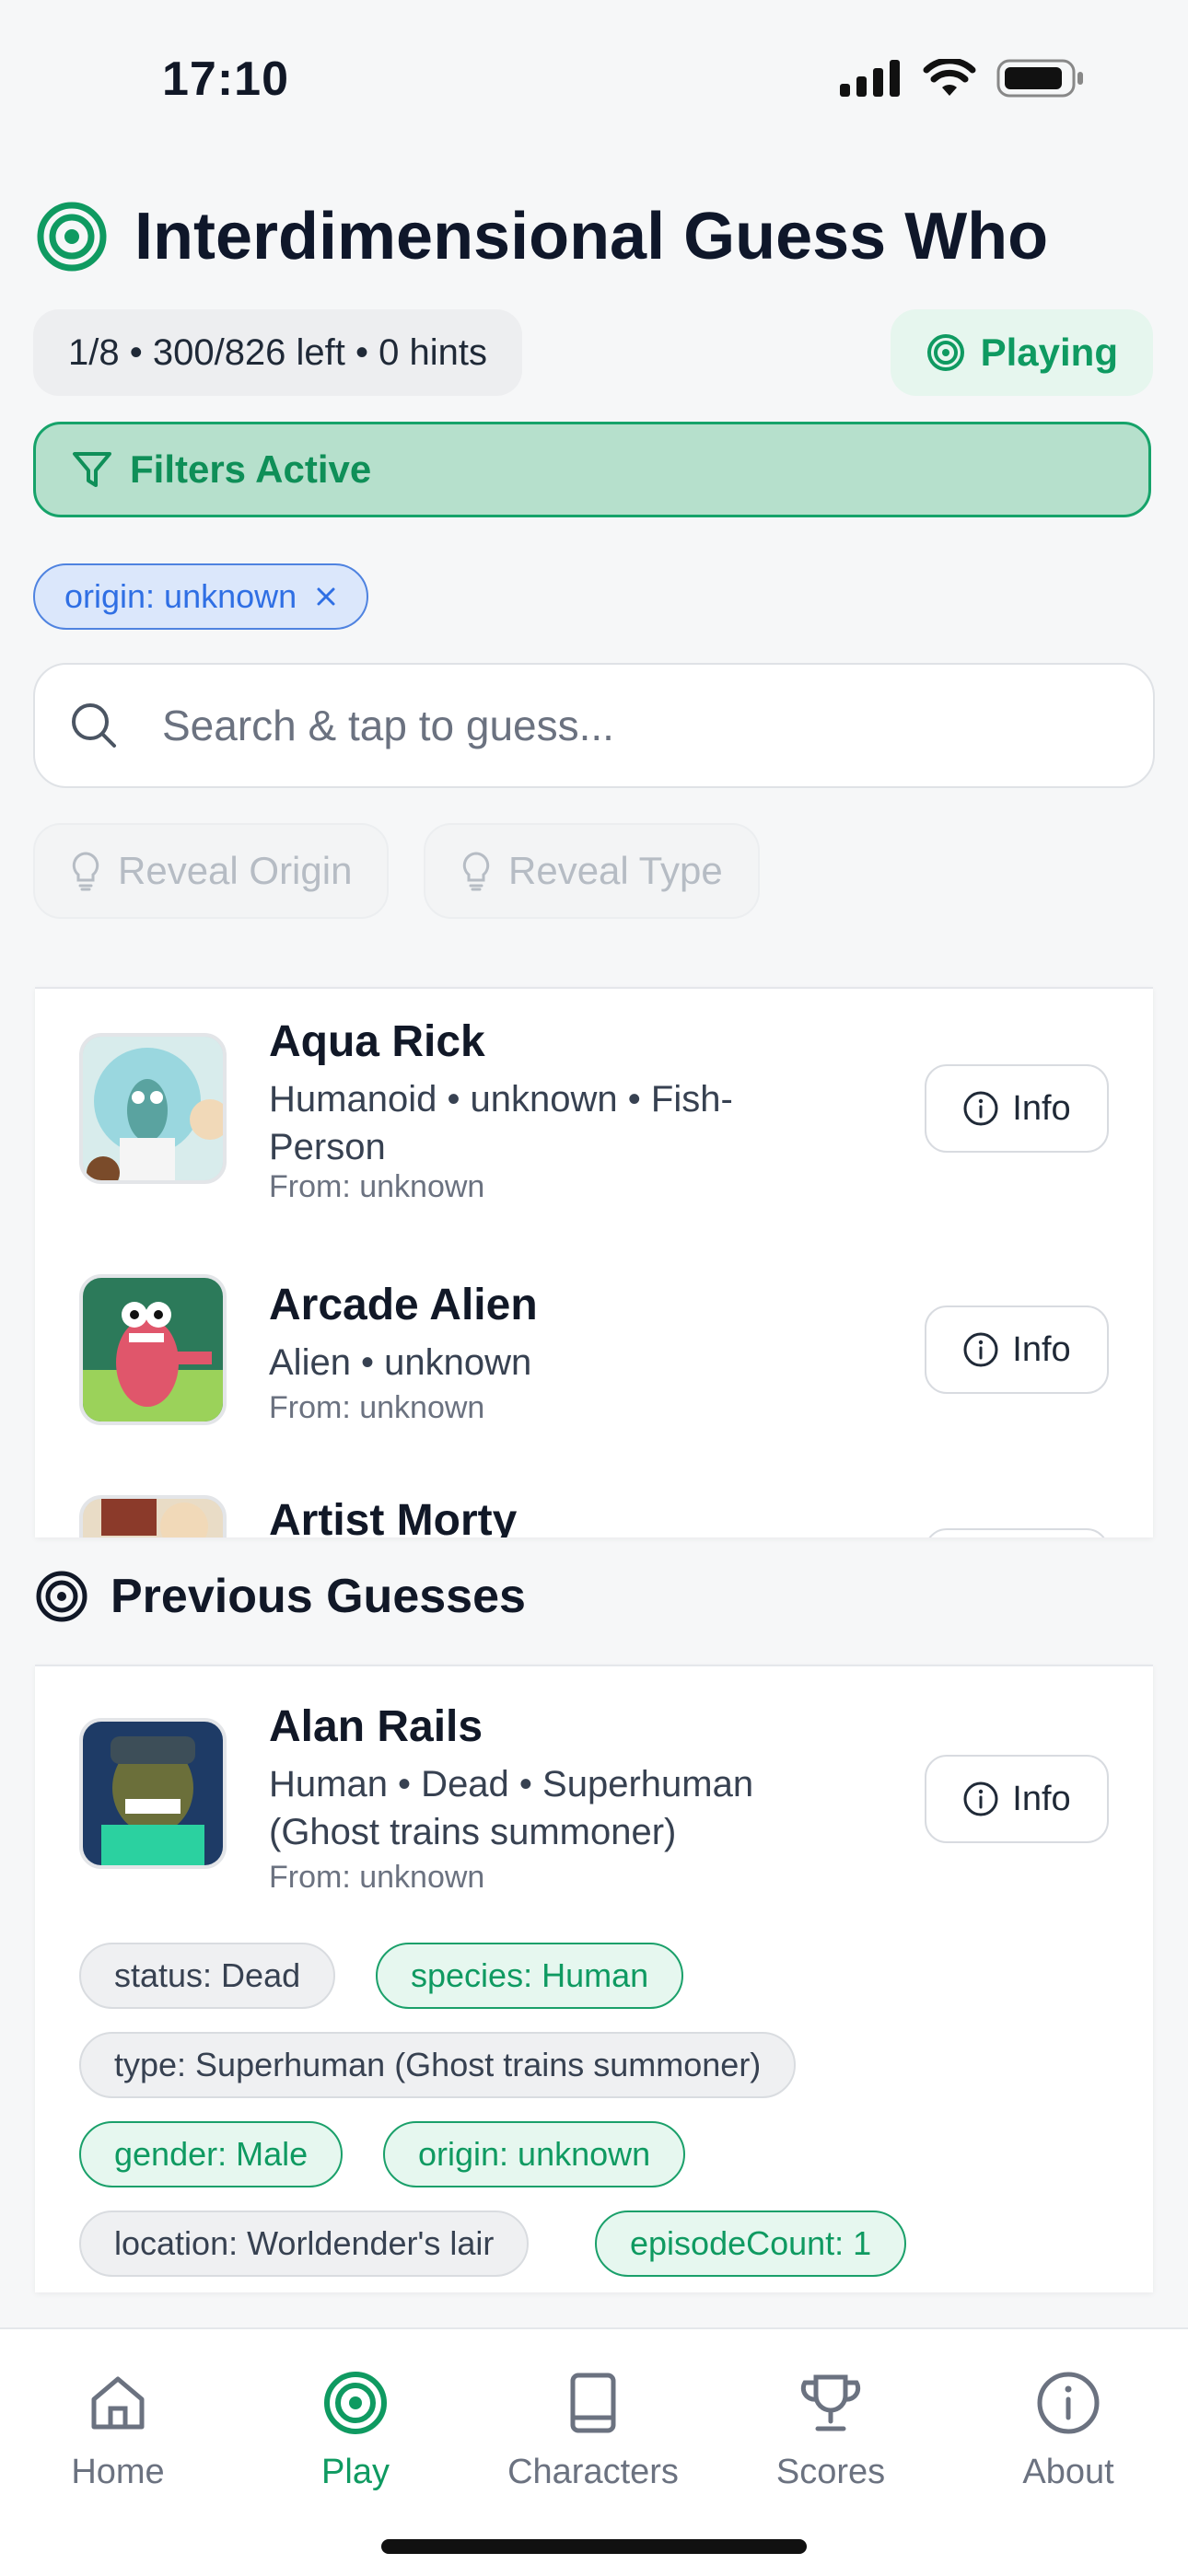  What do you see at coordinates (225, 79) in the screenshot?
I see `status-time: 17:10` at bounding box center [225, 79].